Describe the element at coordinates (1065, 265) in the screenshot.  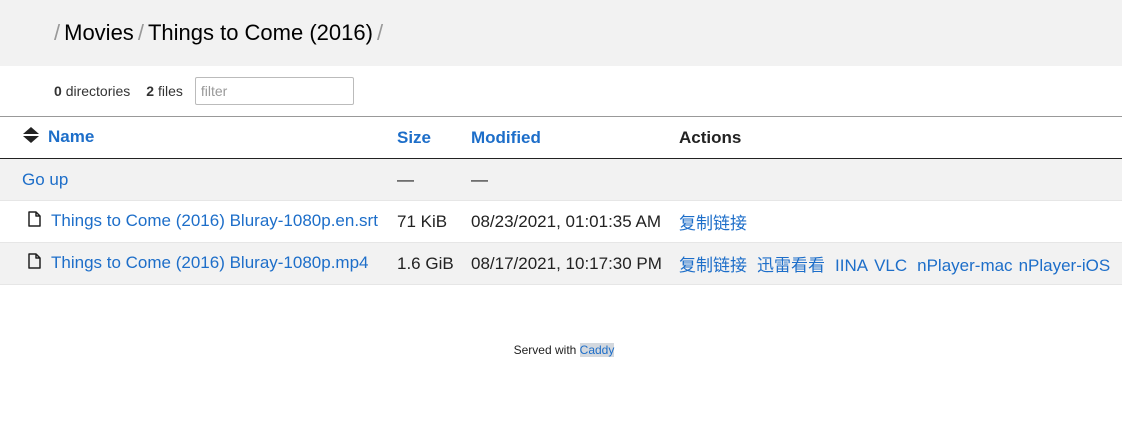
I see `nplayer-ios-action: nPlayer-iOS` at that location.